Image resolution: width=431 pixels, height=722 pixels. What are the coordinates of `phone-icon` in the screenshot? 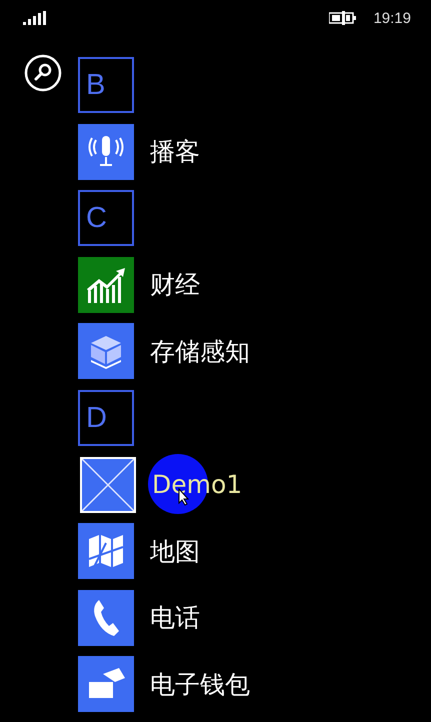 It's located at (106, 618).